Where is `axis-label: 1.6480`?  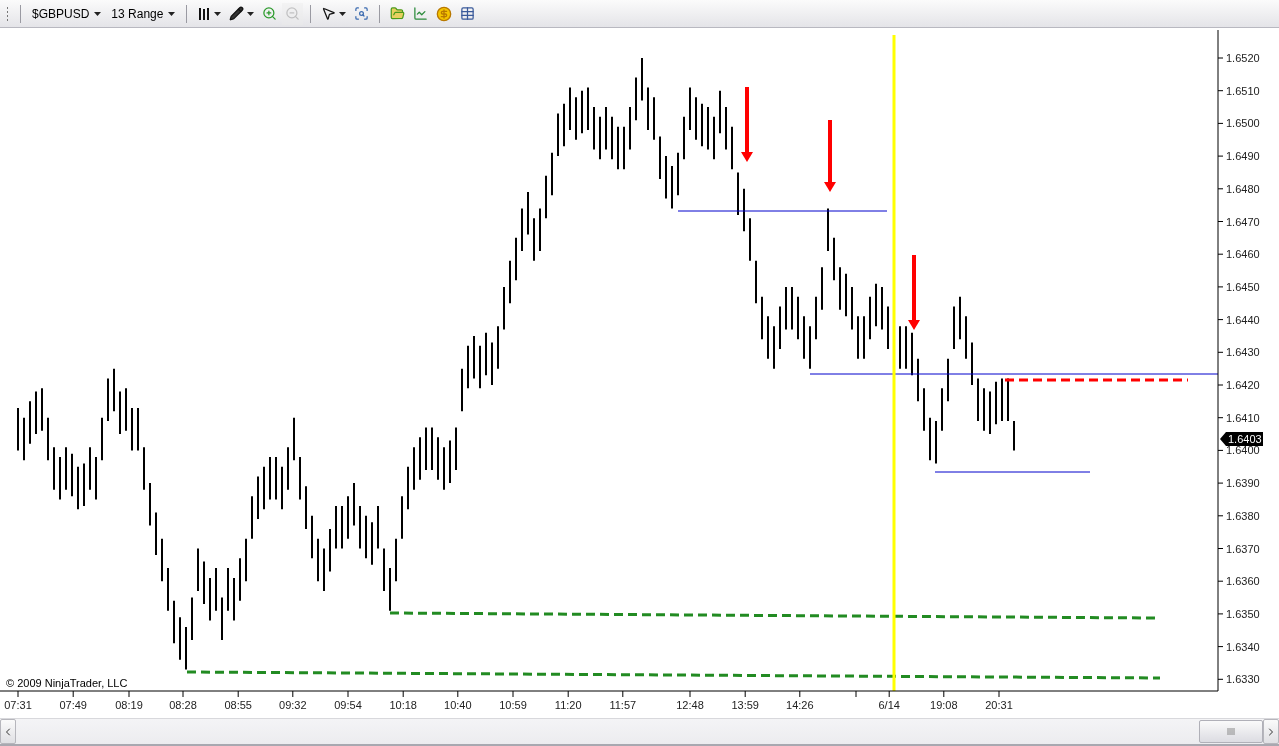 axis-label: 1.6480 is located at coordinates (1243, 188).